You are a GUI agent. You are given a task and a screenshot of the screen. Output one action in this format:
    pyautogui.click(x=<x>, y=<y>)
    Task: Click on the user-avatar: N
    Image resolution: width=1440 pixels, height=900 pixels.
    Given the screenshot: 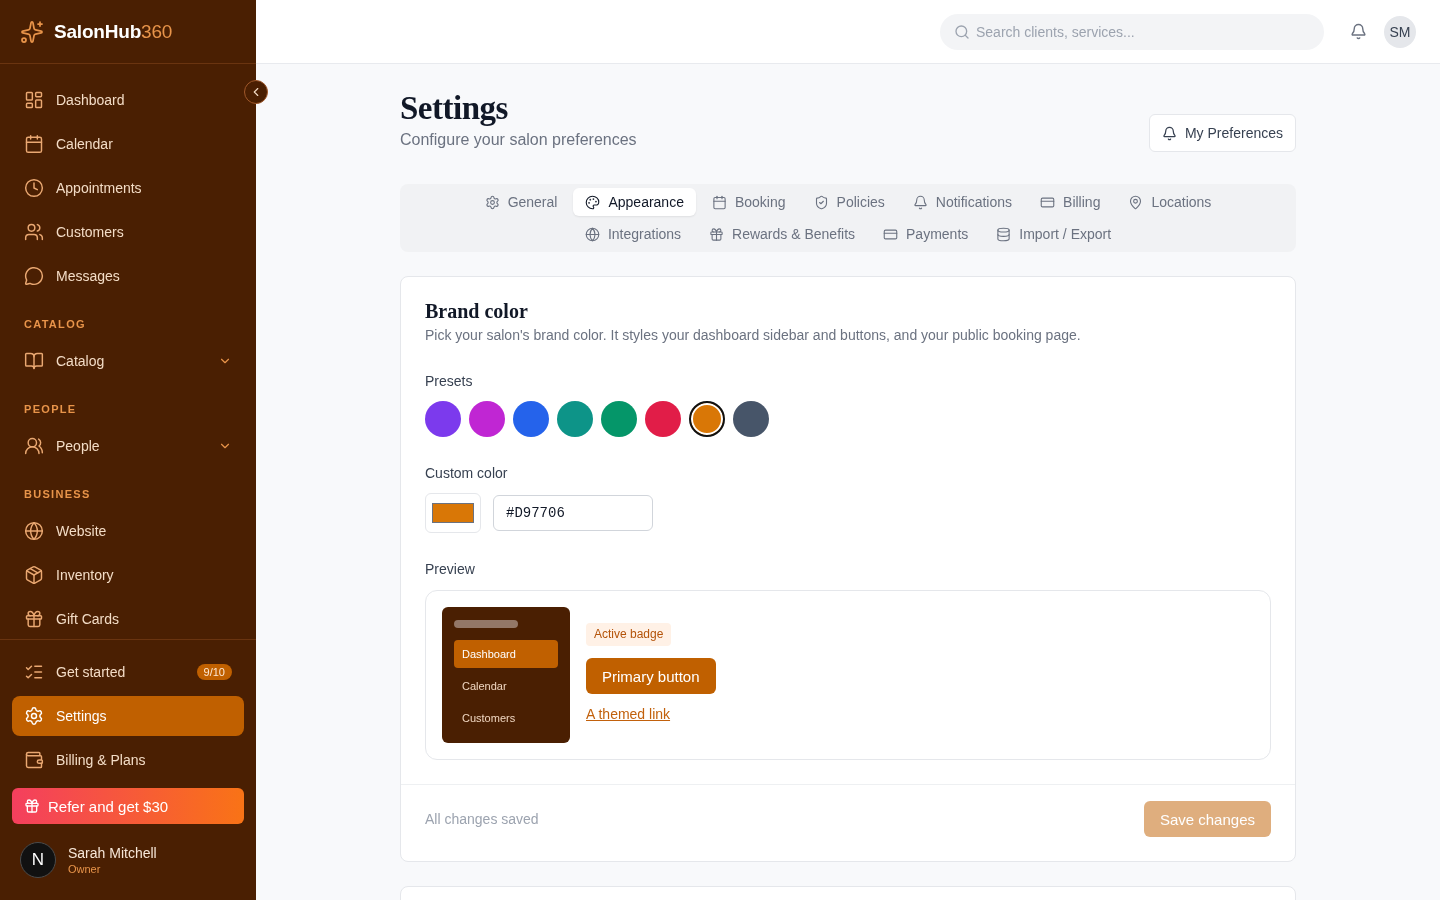 What is the action you would take?
    pyautogui.click(x=38, y=860)
    